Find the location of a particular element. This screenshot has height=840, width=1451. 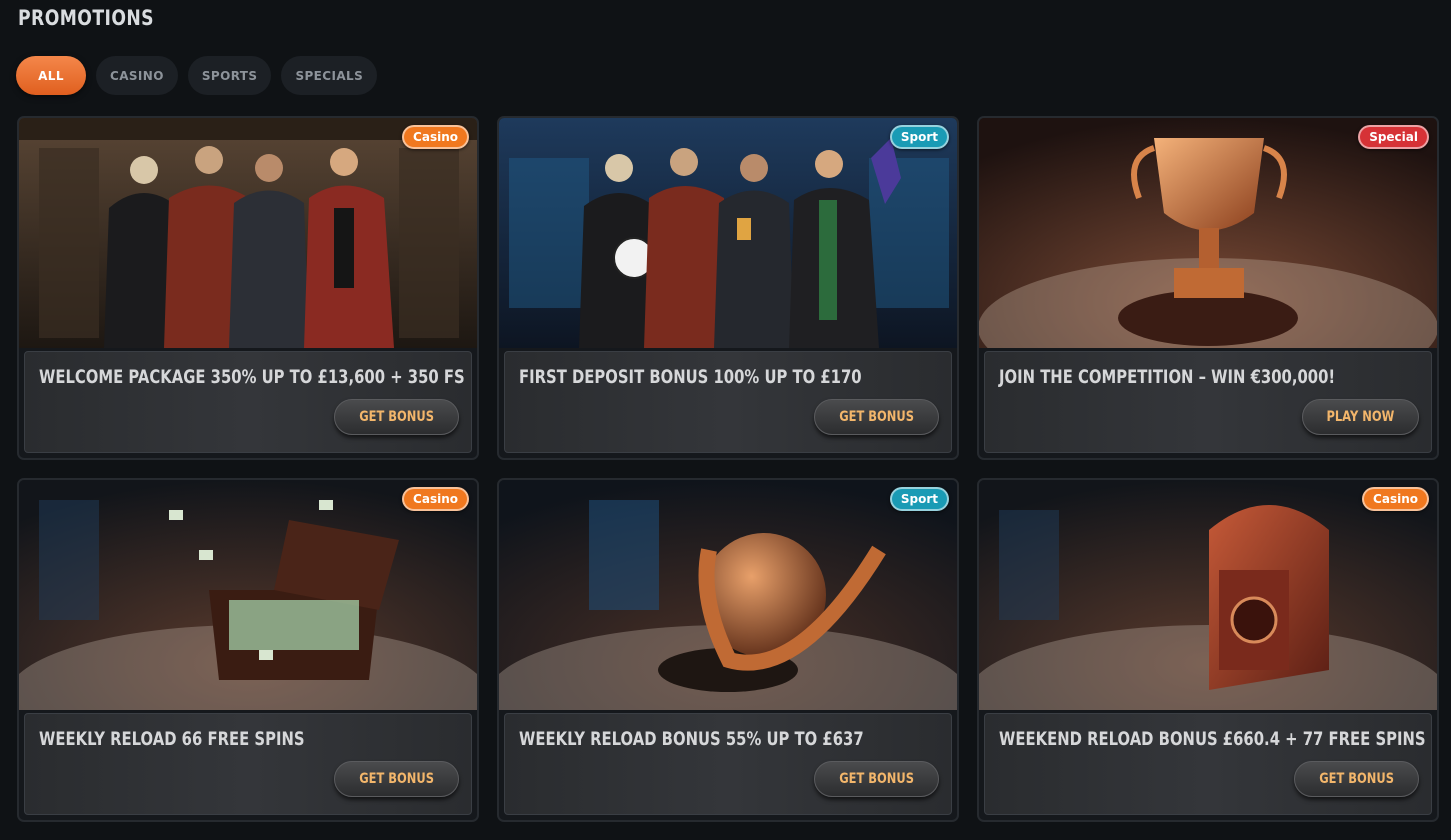

button-label: PLAY NOW is located at coordinates (1360, 417).